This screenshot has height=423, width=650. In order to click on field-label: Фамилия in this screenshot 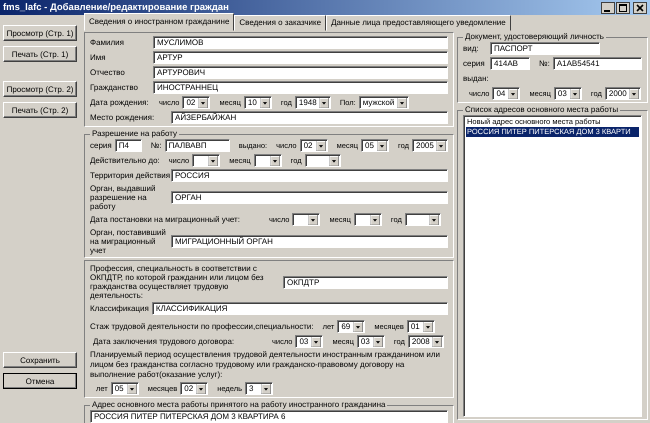, I will do `click(107, 42)`.